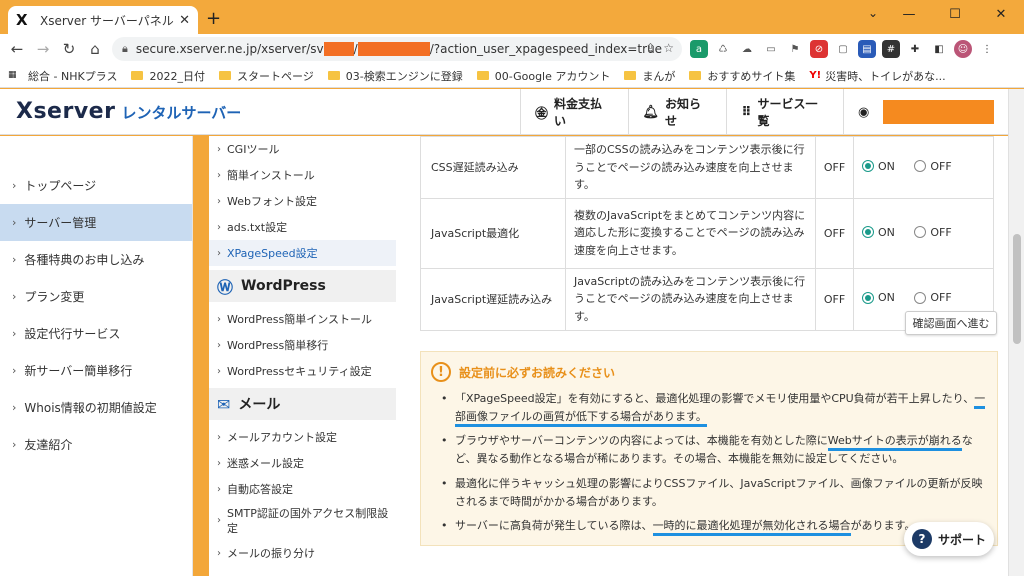 The width and height of the screenshot is (1024, 576). What do you see at coordinates (677, 112) in the screenshot?
I see `nav-notices: 🔔︎ お知らせ` at bounding box center [677, 112].